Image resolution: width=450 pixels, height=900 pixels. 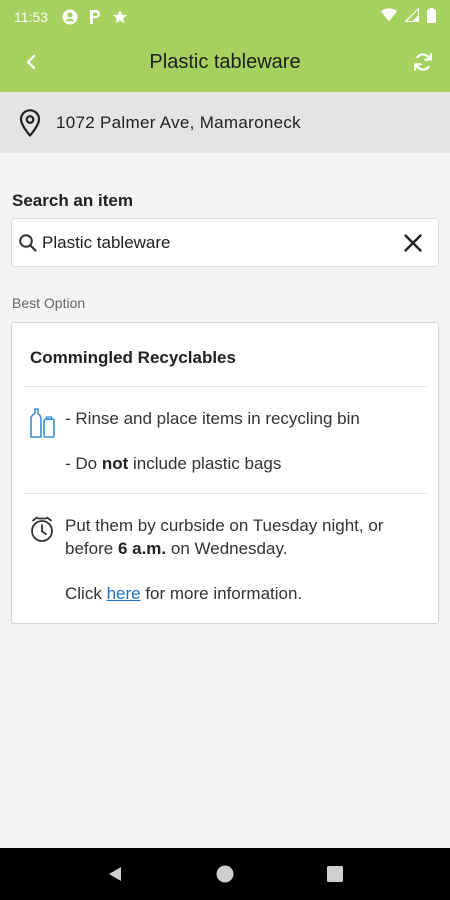 I want to click on app-bar: Plastic tableware, so click(x=225, y=62).